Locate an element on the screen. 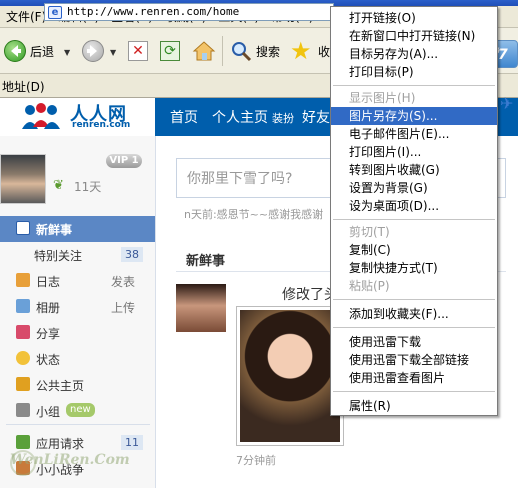 Image resolution: width=518 pixels, height=488 pixels. search-icon is located at coordinates (241, 51).